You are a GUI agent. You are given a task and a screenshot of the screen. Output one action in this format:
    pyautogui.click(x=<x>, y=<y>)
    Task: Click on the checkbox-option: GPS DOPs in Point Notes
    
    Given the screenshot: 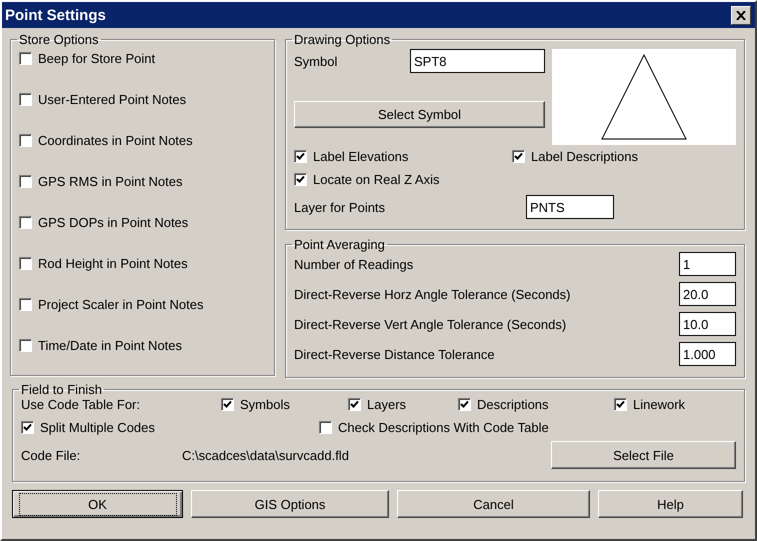 What is the action you would take?
    pyautogui.click(x=142, y=222)
    